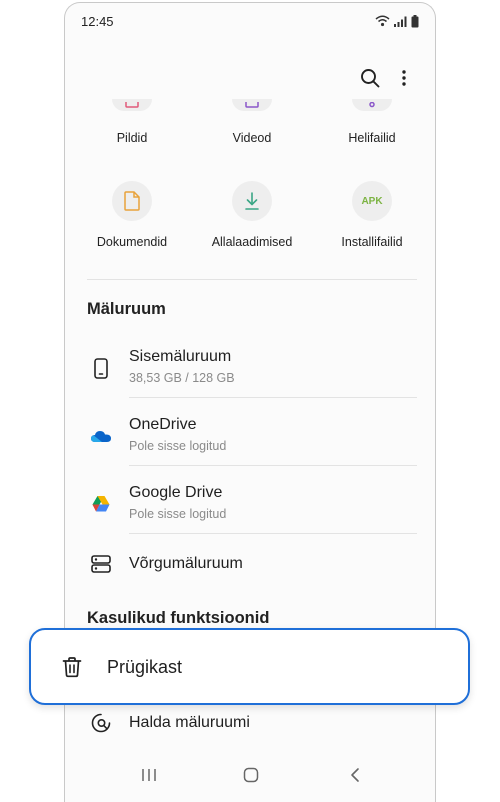  I want to click on phone-icon, so click(101, 368).